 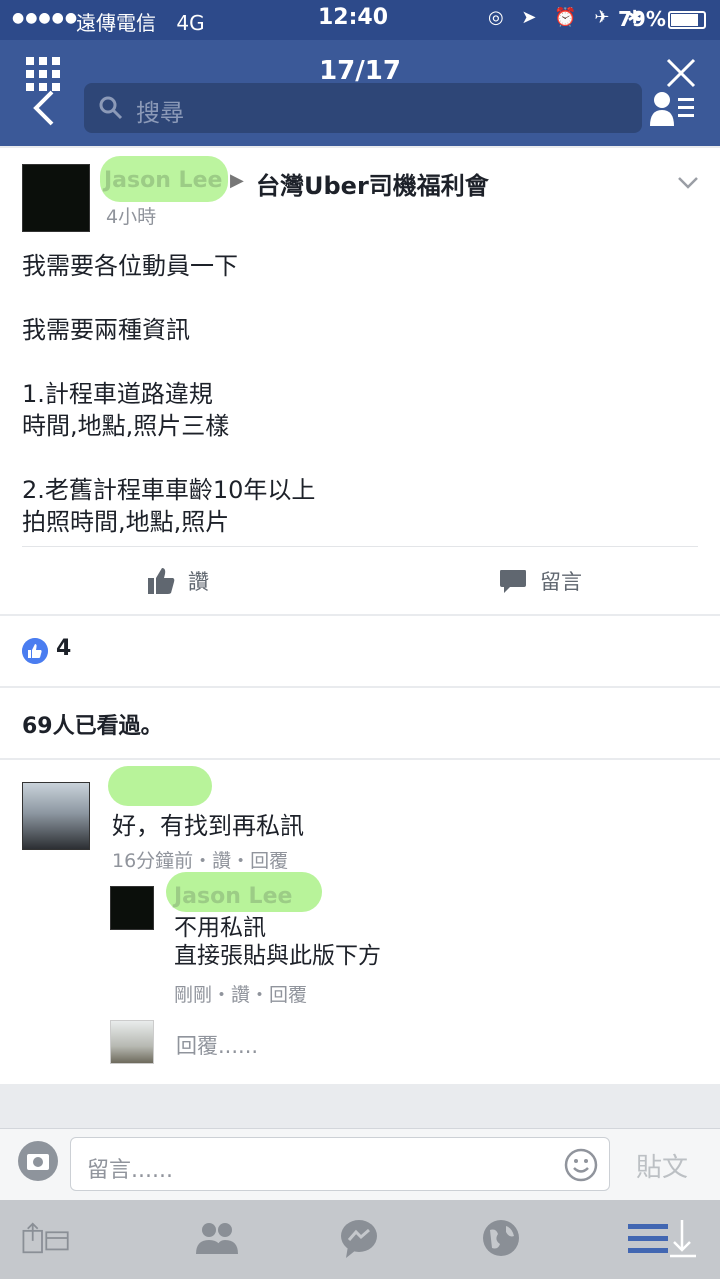 What do you see at coordinates (117, 394) in the screenshot?
I see `post-line: 1.計程車道路違規` at bounding box center [117, 394].